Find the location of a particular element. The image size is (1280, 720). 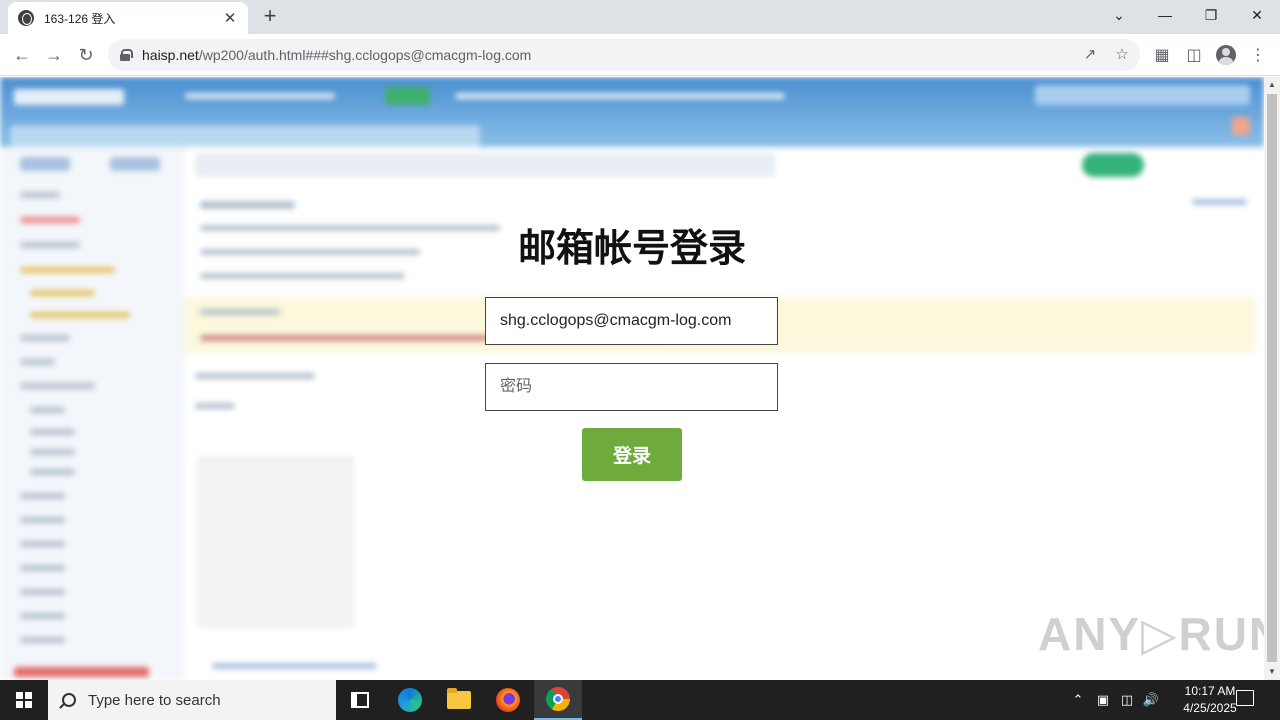

url-host: haisp.net is located at coordinates (170, 55).